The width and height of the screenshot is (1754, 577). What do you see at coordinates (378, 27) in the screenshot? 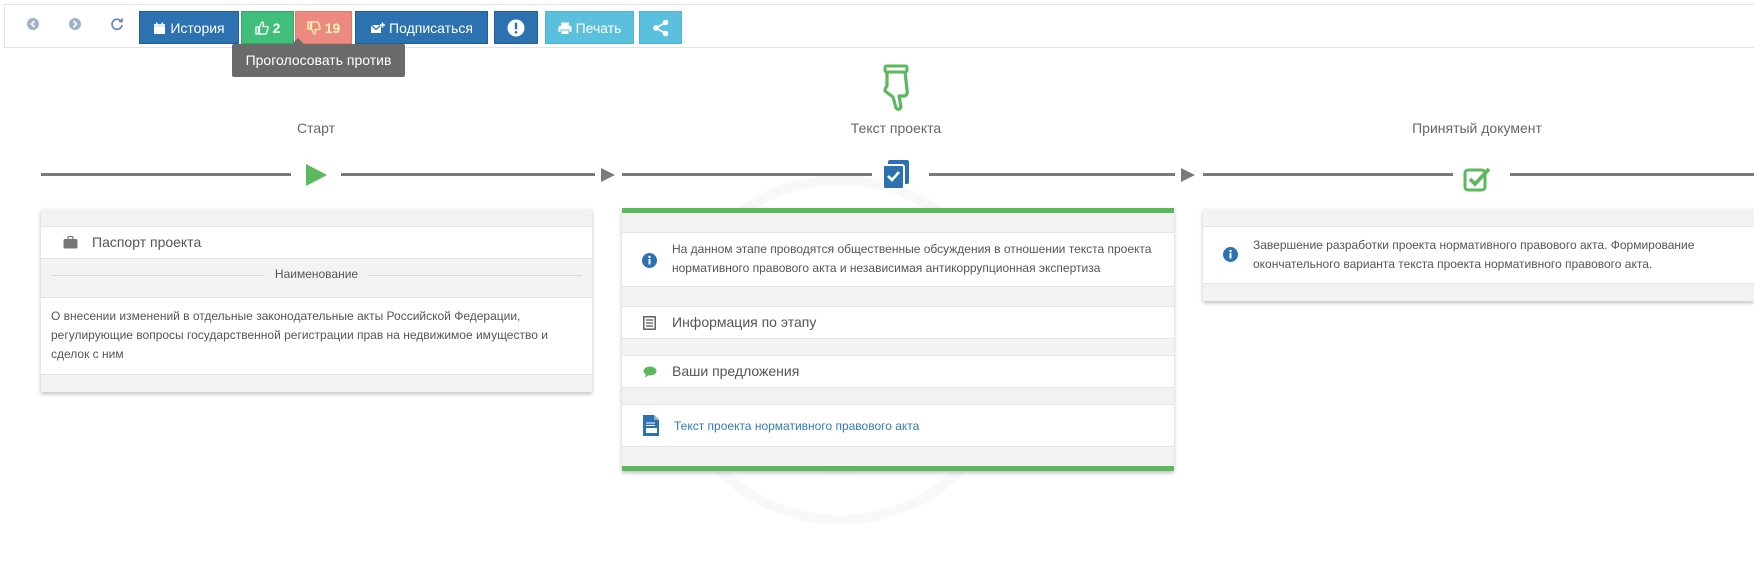
I see `envelope-plus-icon` at bounding box center [378, 27].